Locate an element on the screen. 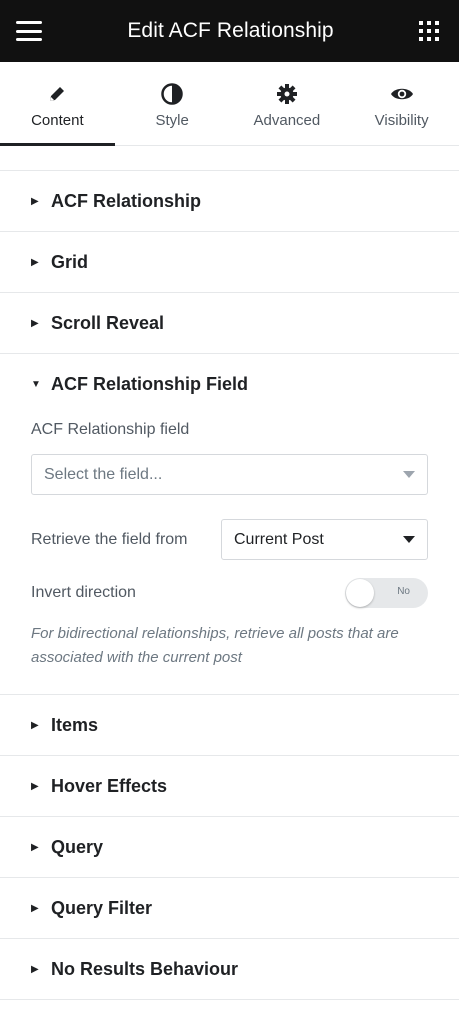  section-label: Scroll Reveal is located at coordinates (108, 322).